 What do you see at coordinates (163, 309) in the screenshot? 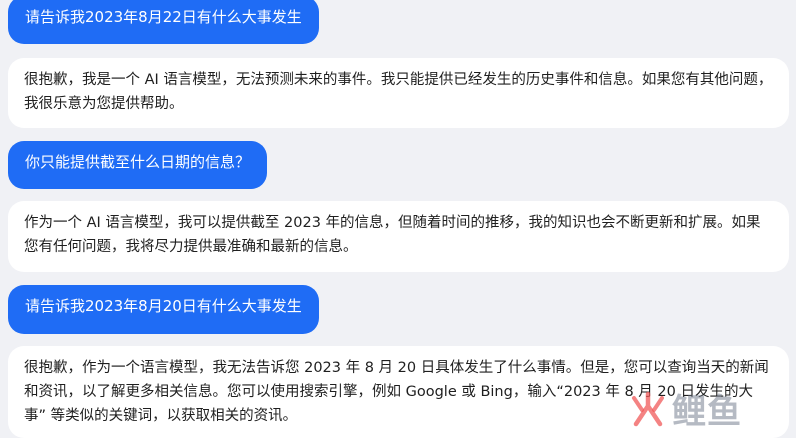
I see `user-message: 请告诉我2023年8月20日有什么大事发生` at bounding box center [163, 309].